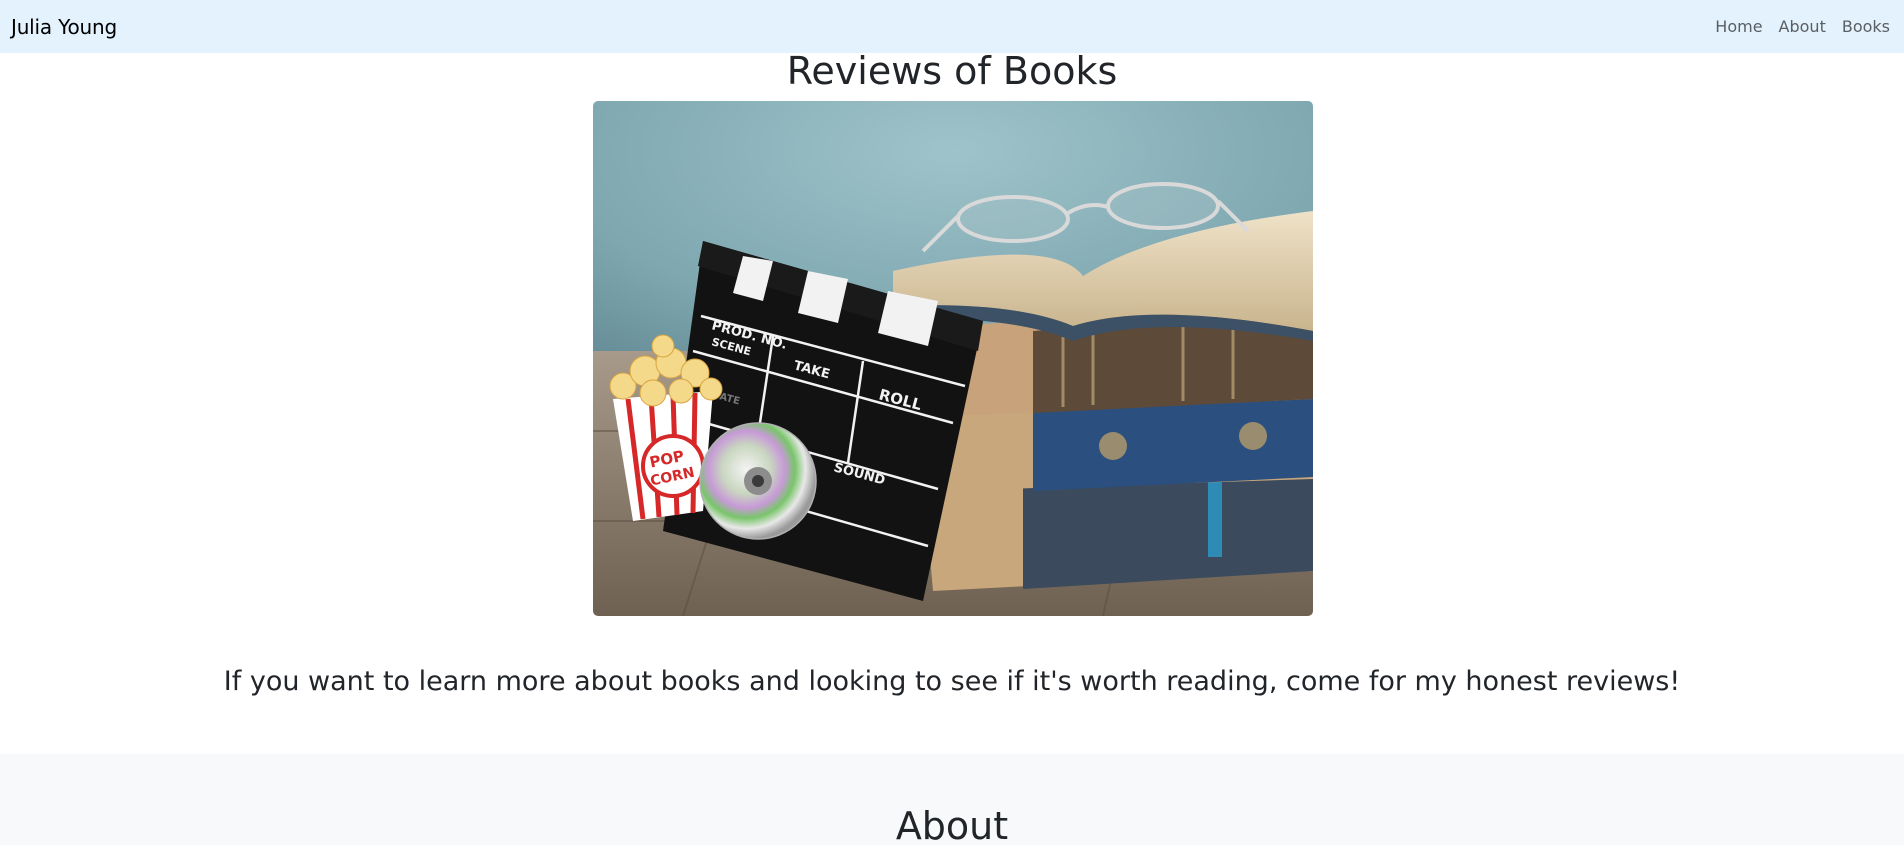 The width and height of the screenshot is (1904, 851). Describe the element at coordinates (952, 826) in the screenshot. I see `about-heading: About` at that location.